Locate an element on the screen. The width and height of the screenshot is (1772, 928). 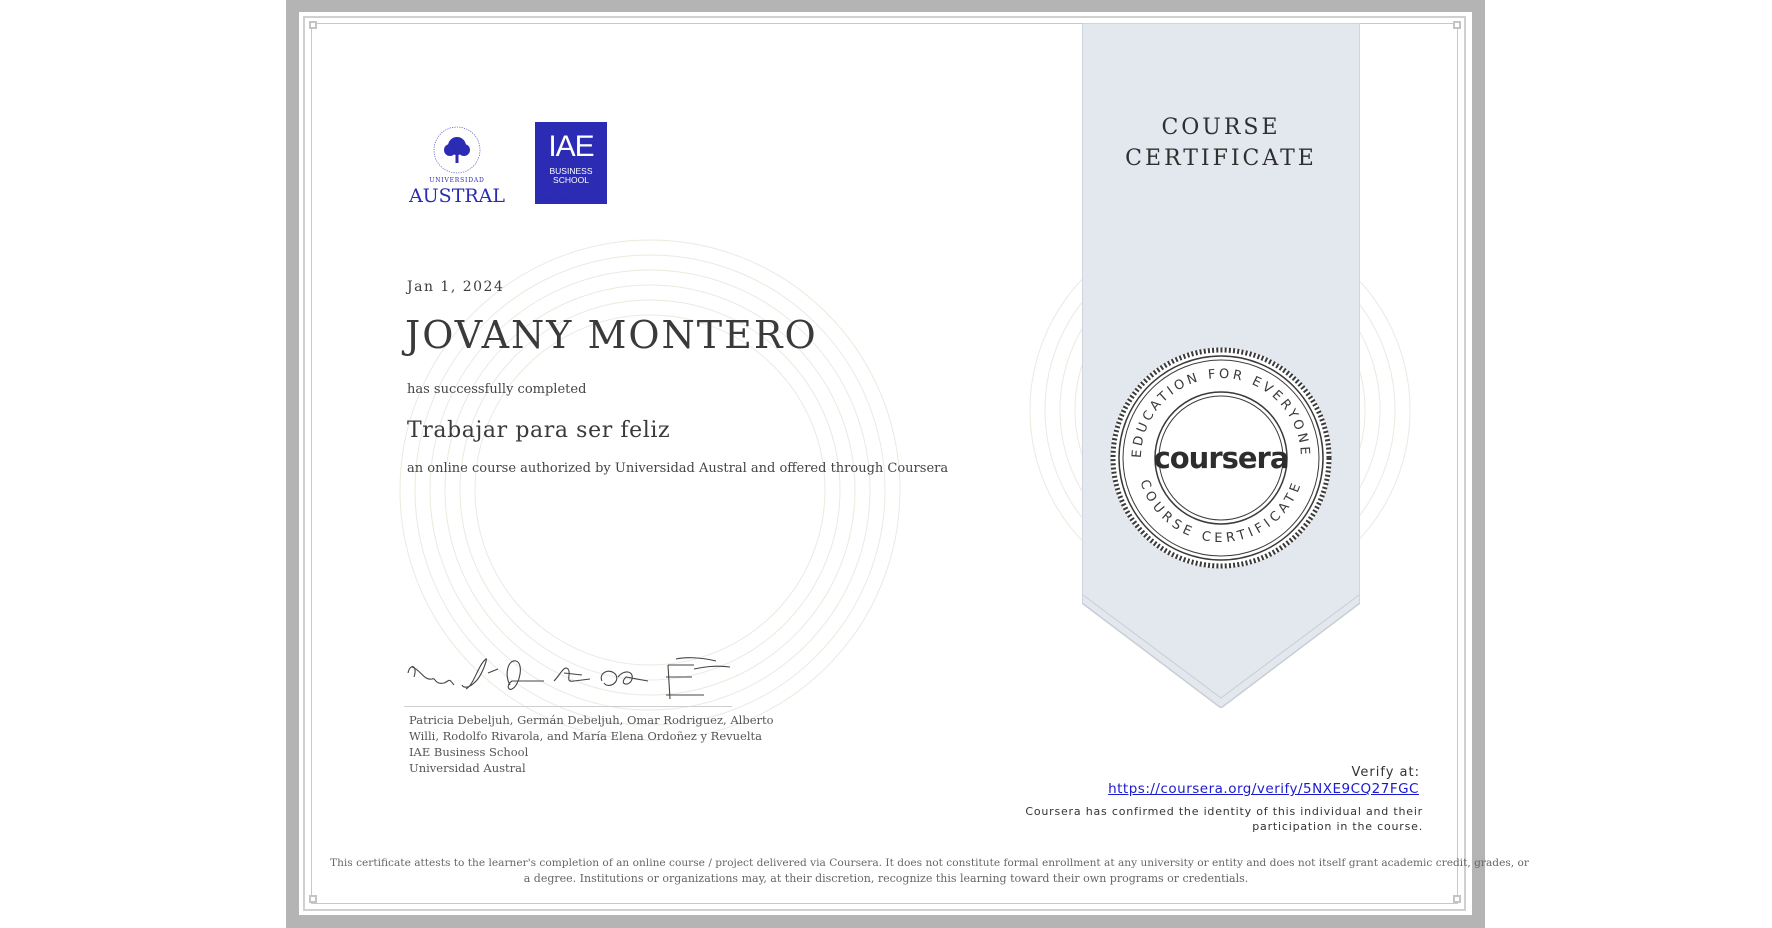
corner-ornament-top-left is located at coordinates (316, 28).